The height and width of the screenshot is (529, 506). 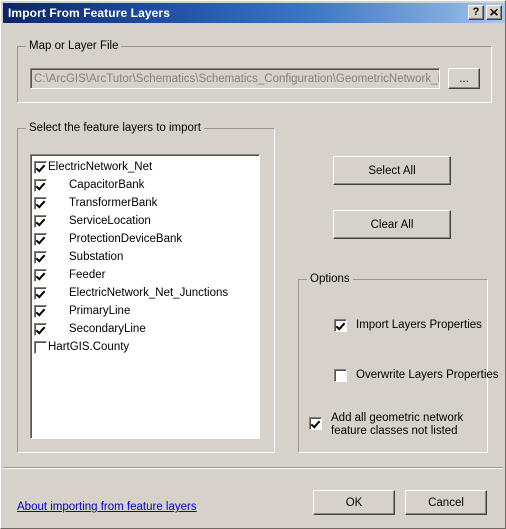 What do you see at coordinates (397, 418) in the screenshot?
I see `add-all-geometric-label-line1: Add all geometric network` at bounding box center [397, 418].